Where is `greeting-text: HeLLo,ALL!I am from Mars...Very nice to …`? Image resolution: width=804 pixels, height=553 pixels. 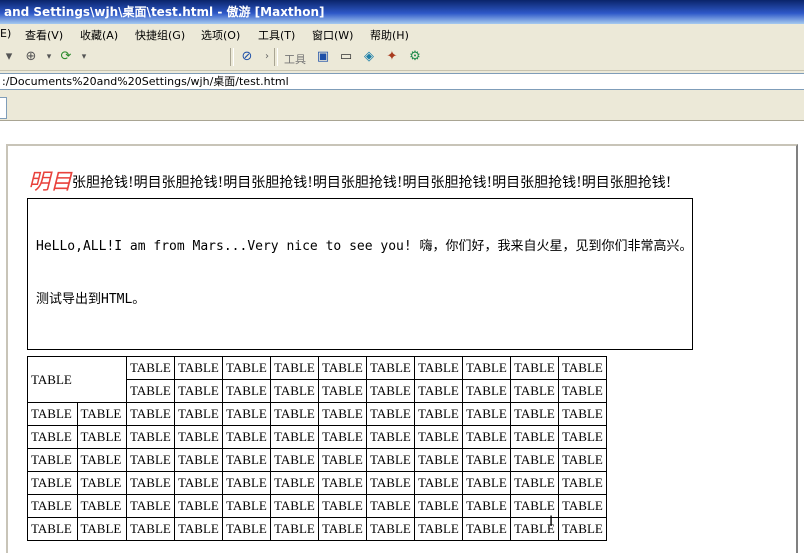
greeting-text: HeLLo,ALL!I am from Mars...Very nice to … is located at coordinates (364, 246).